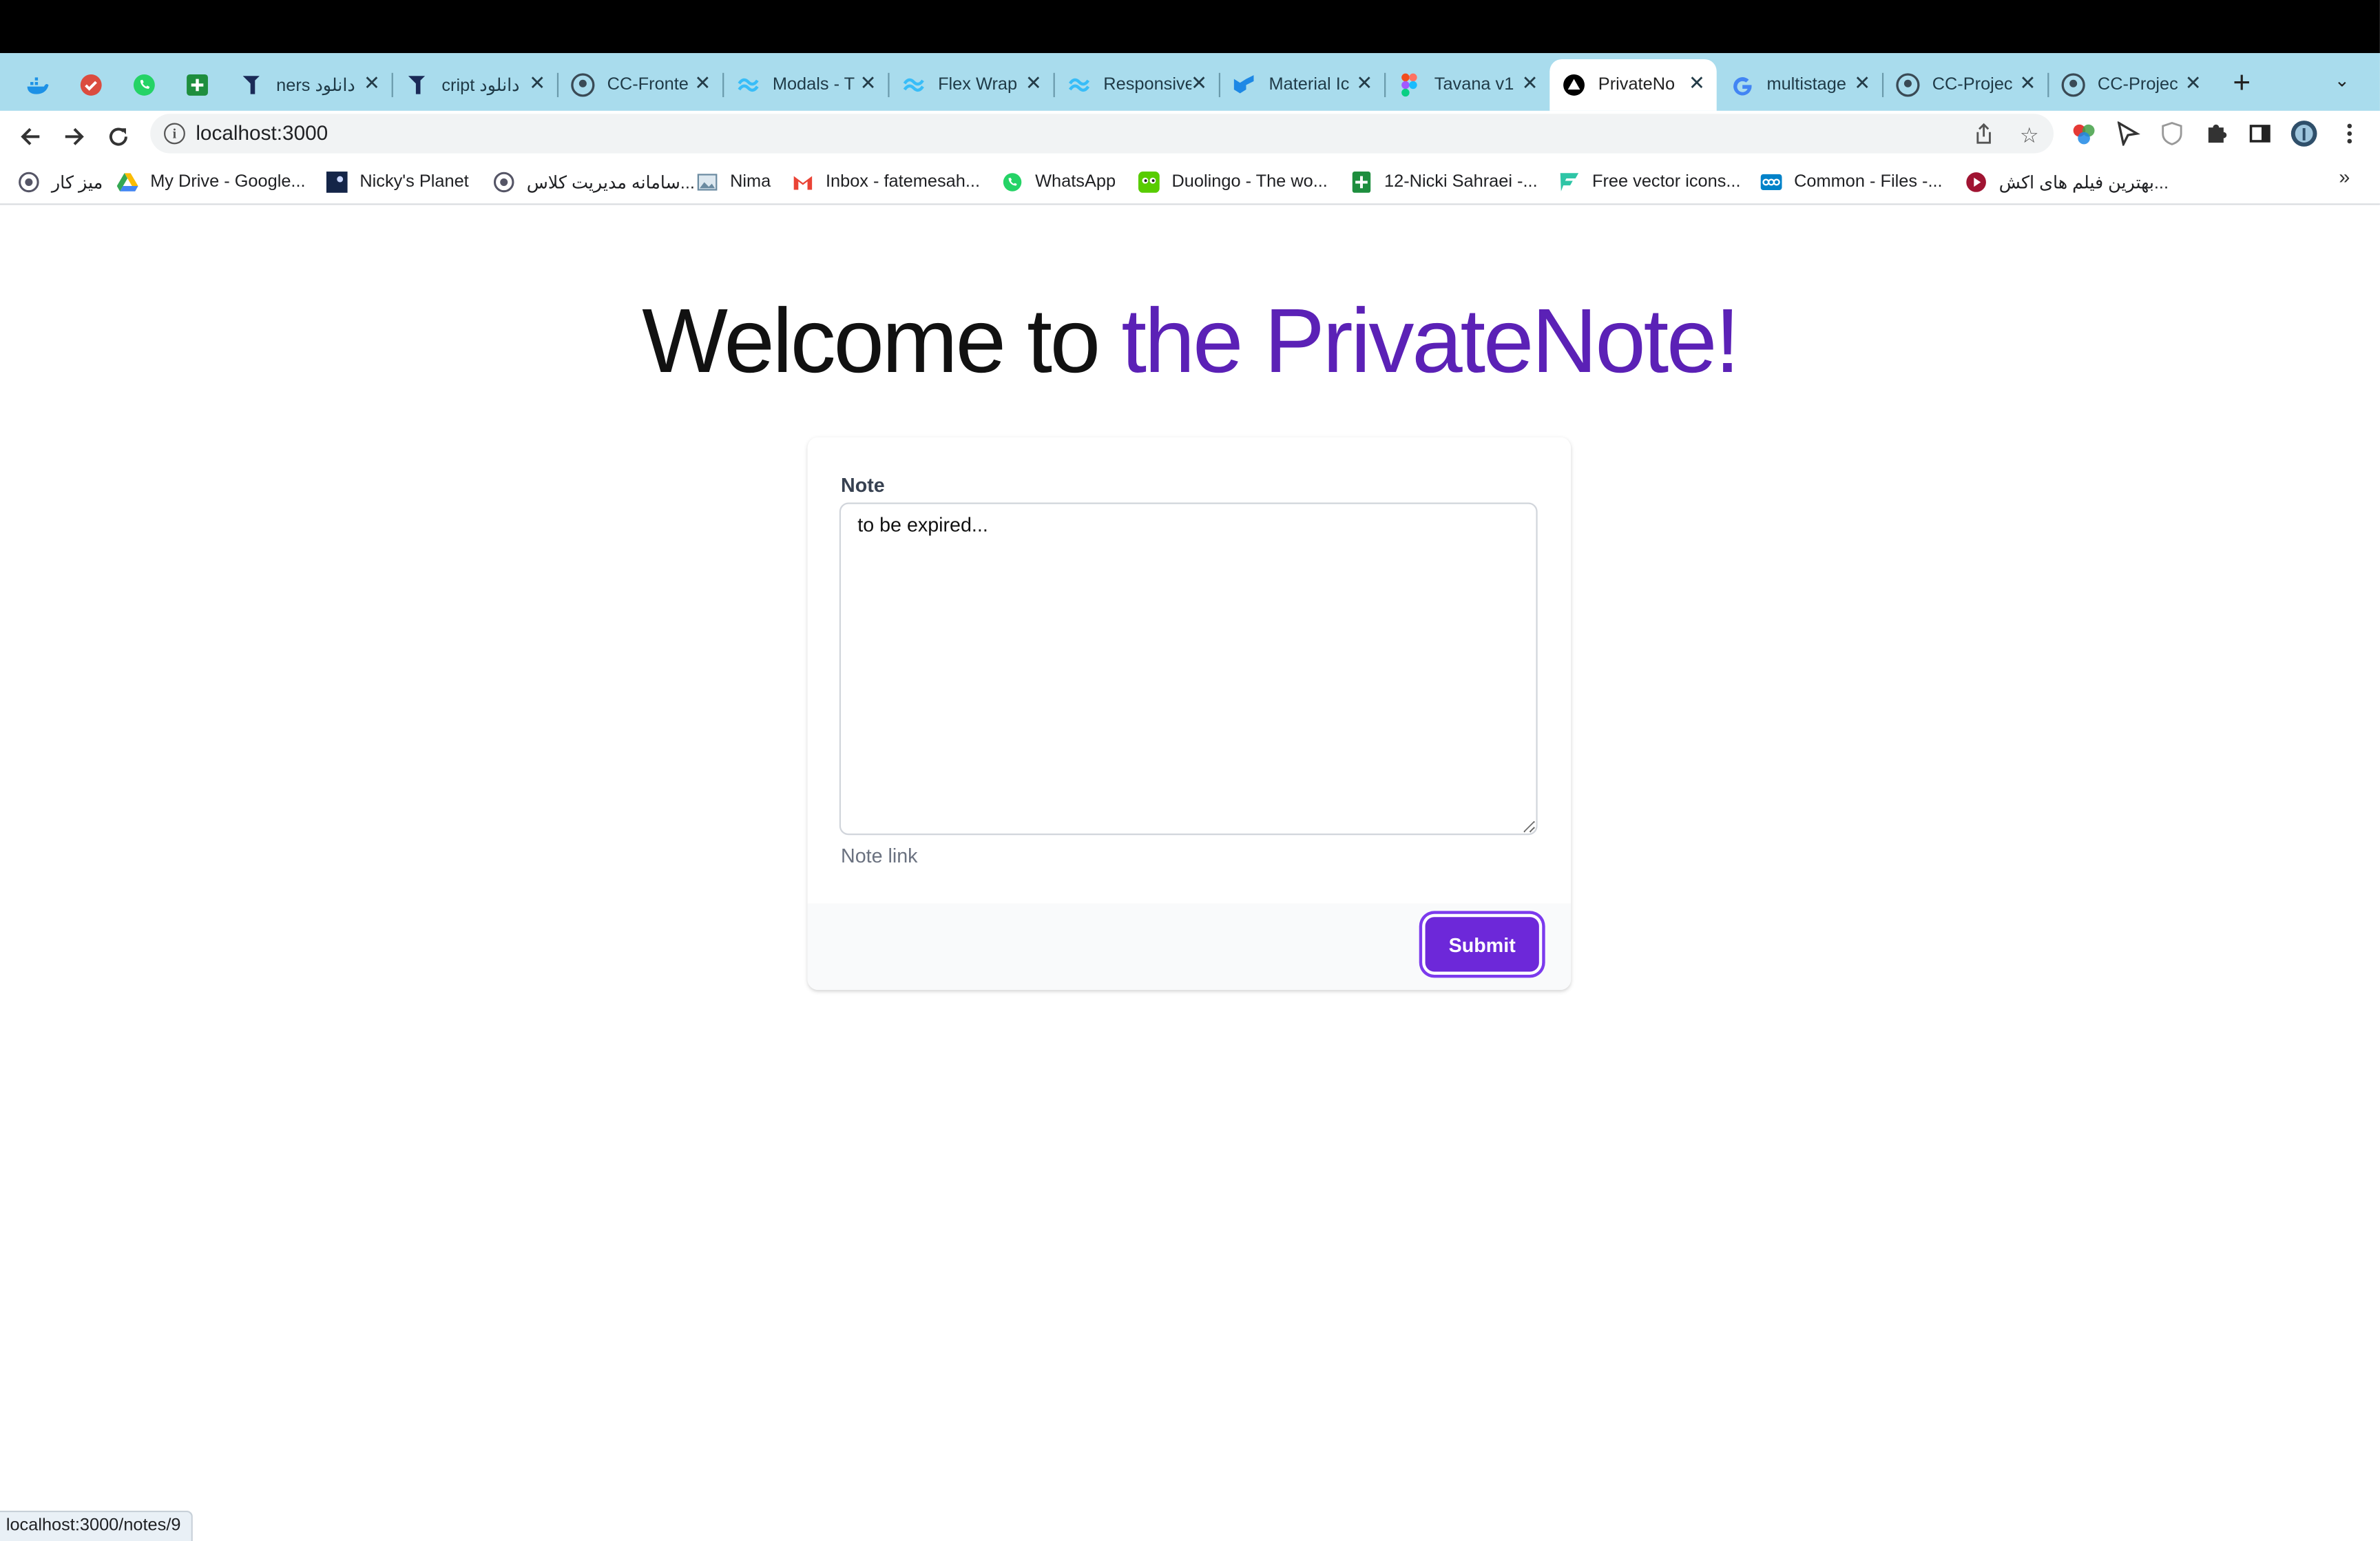 The width and height of the screenshot is (2380, 1541). I want to click on pinned-tab-whatsapp, so click(144, 85).